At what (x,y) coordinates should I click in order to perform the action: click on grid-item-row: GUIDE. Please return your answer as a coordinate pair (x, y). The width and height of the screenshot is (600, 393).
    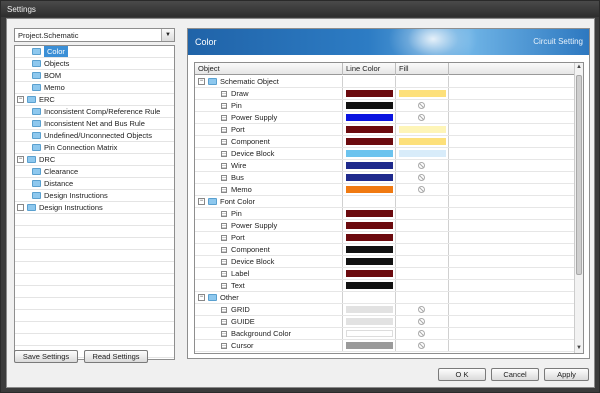
    Looking at the image, I should click on (385, 322).